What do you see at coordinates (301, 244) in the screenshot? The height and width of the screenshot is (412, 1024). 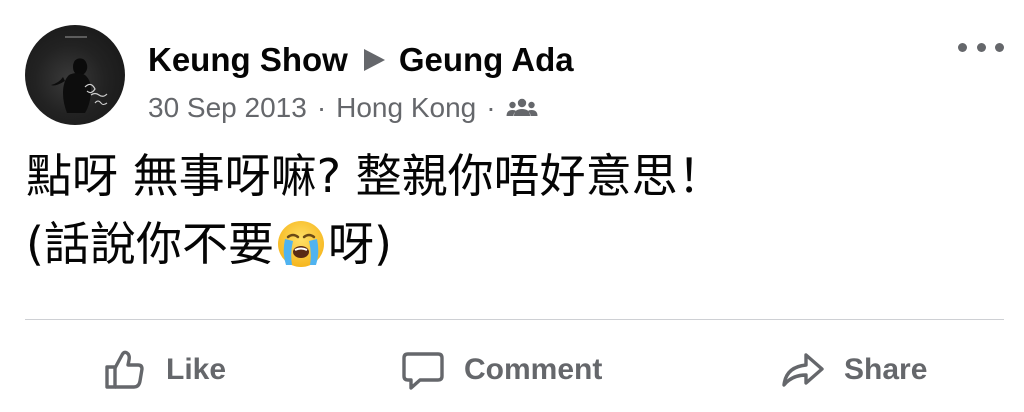 I see `loudly-crying-face-emoji` at bounding box center [301, 244].